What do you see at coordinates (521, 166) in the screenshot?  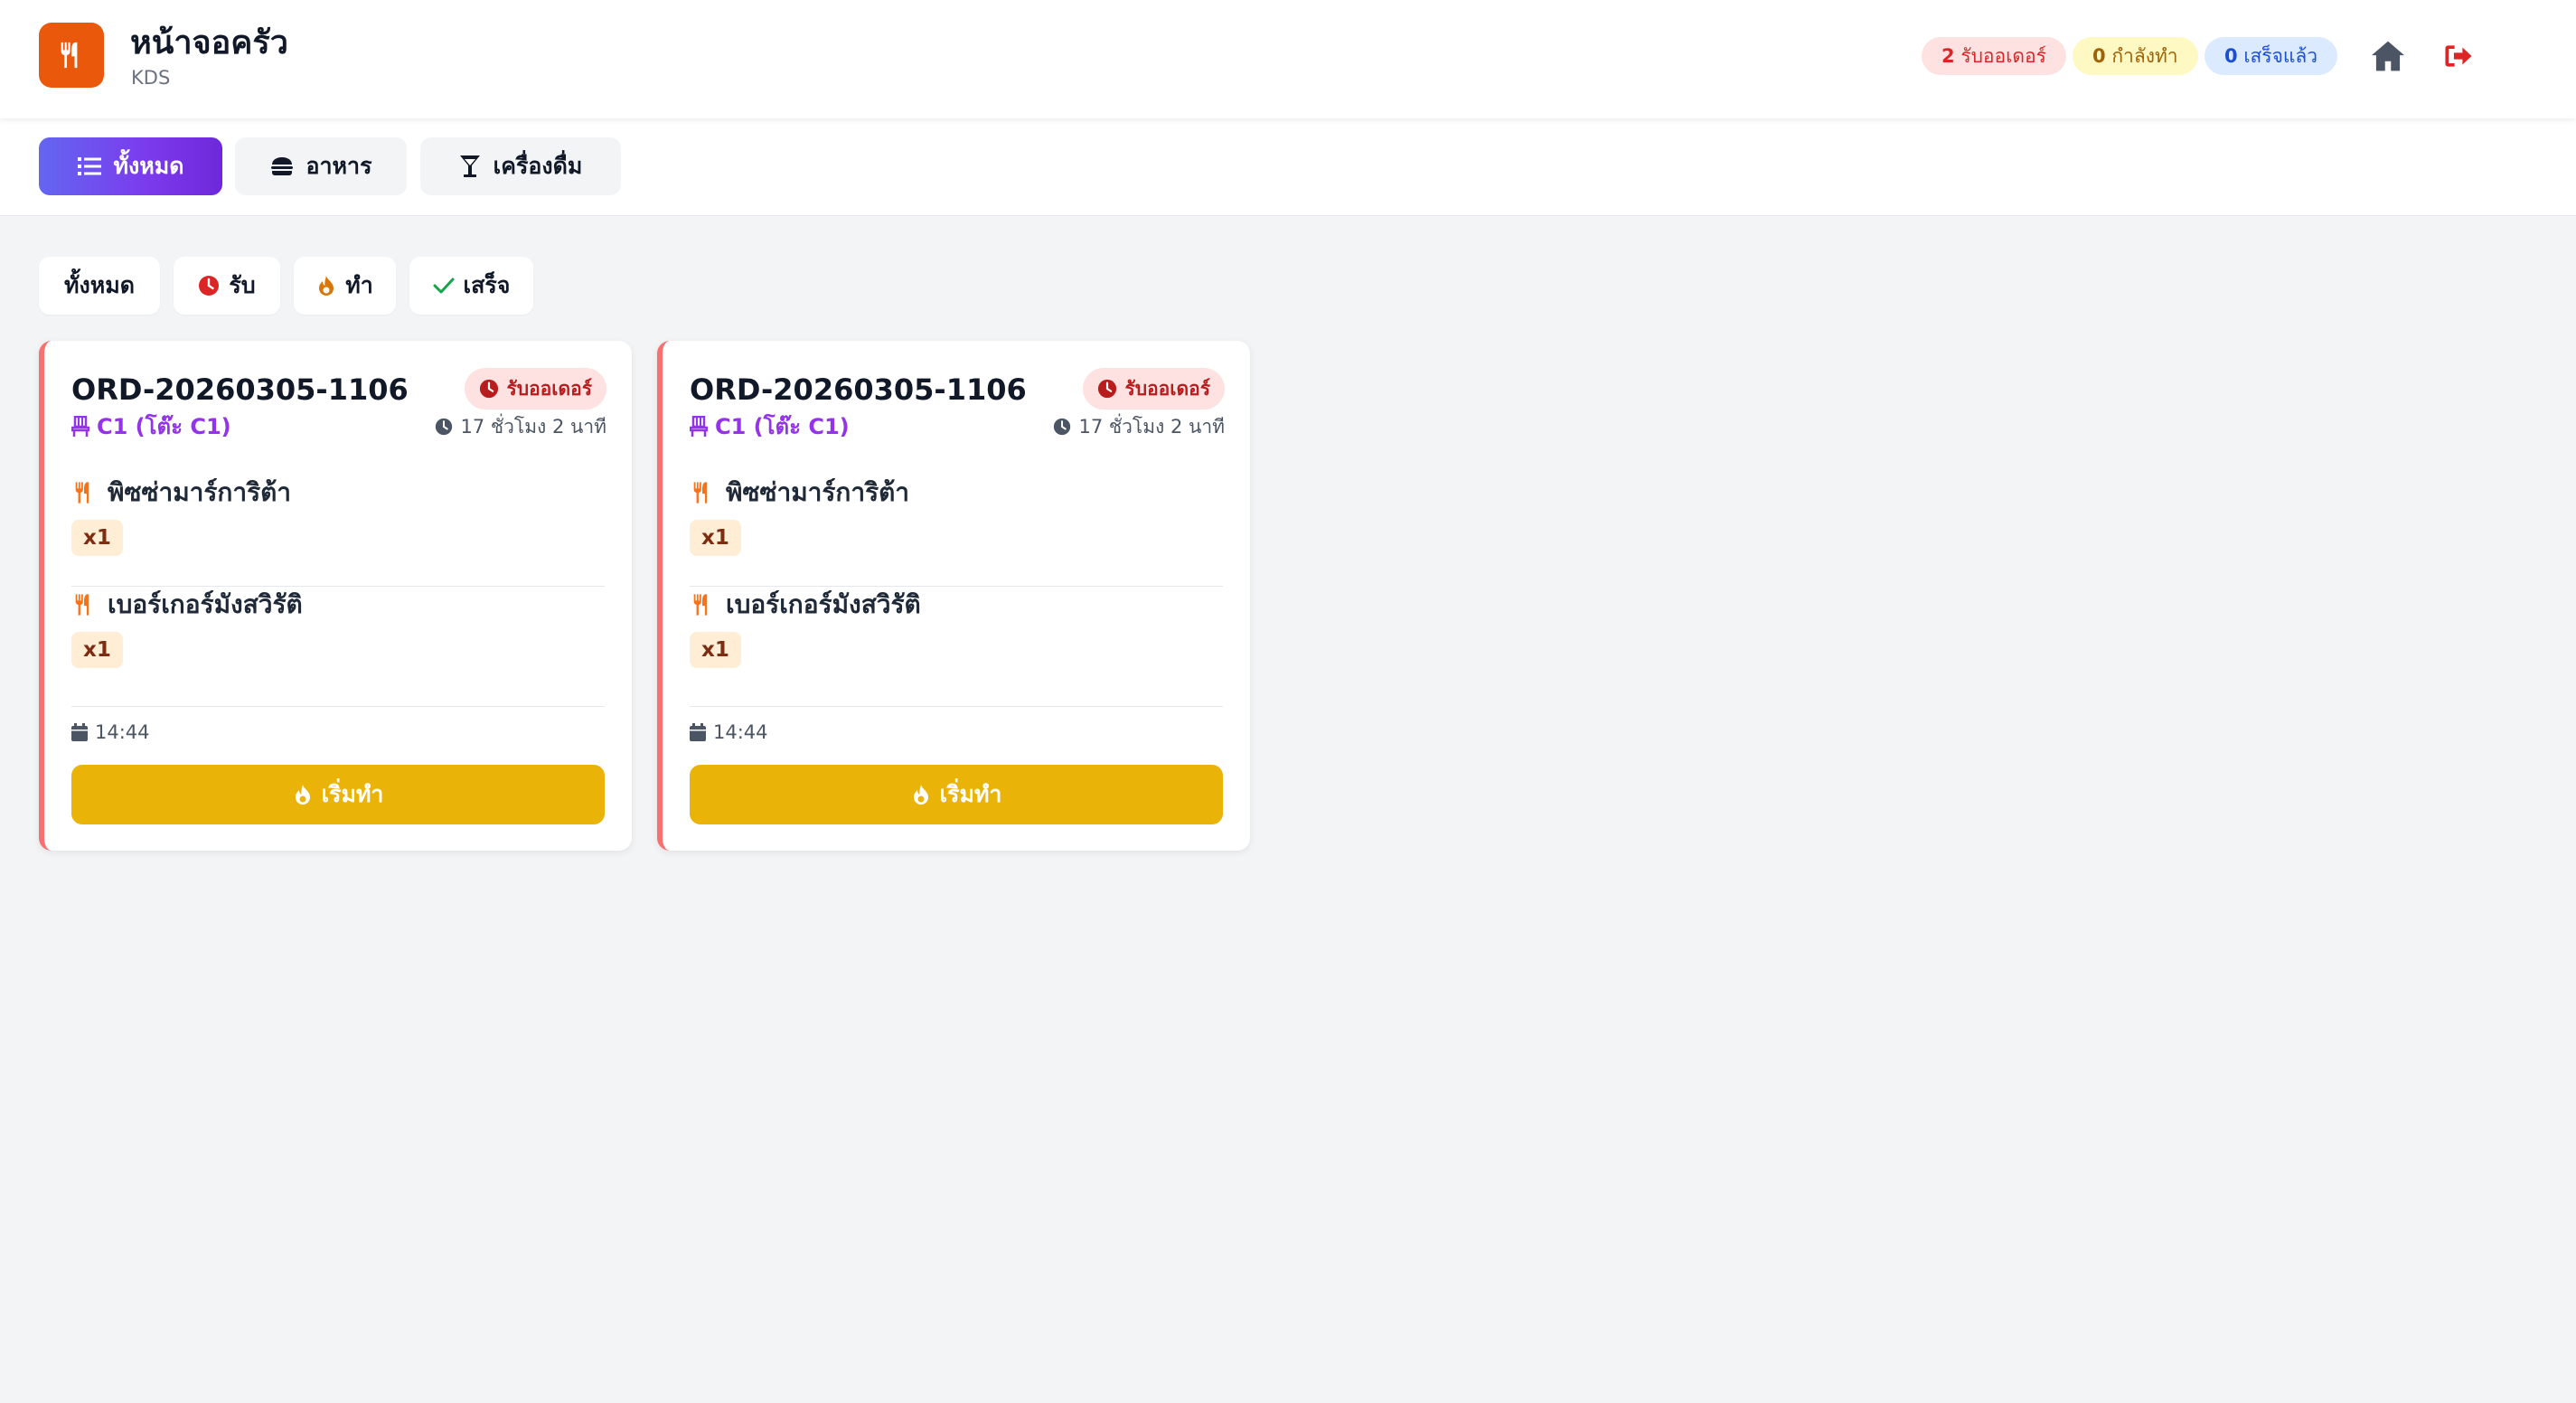 I see `tab-drinks: เครื่องดื่ม` at bounding box center [521, 166].